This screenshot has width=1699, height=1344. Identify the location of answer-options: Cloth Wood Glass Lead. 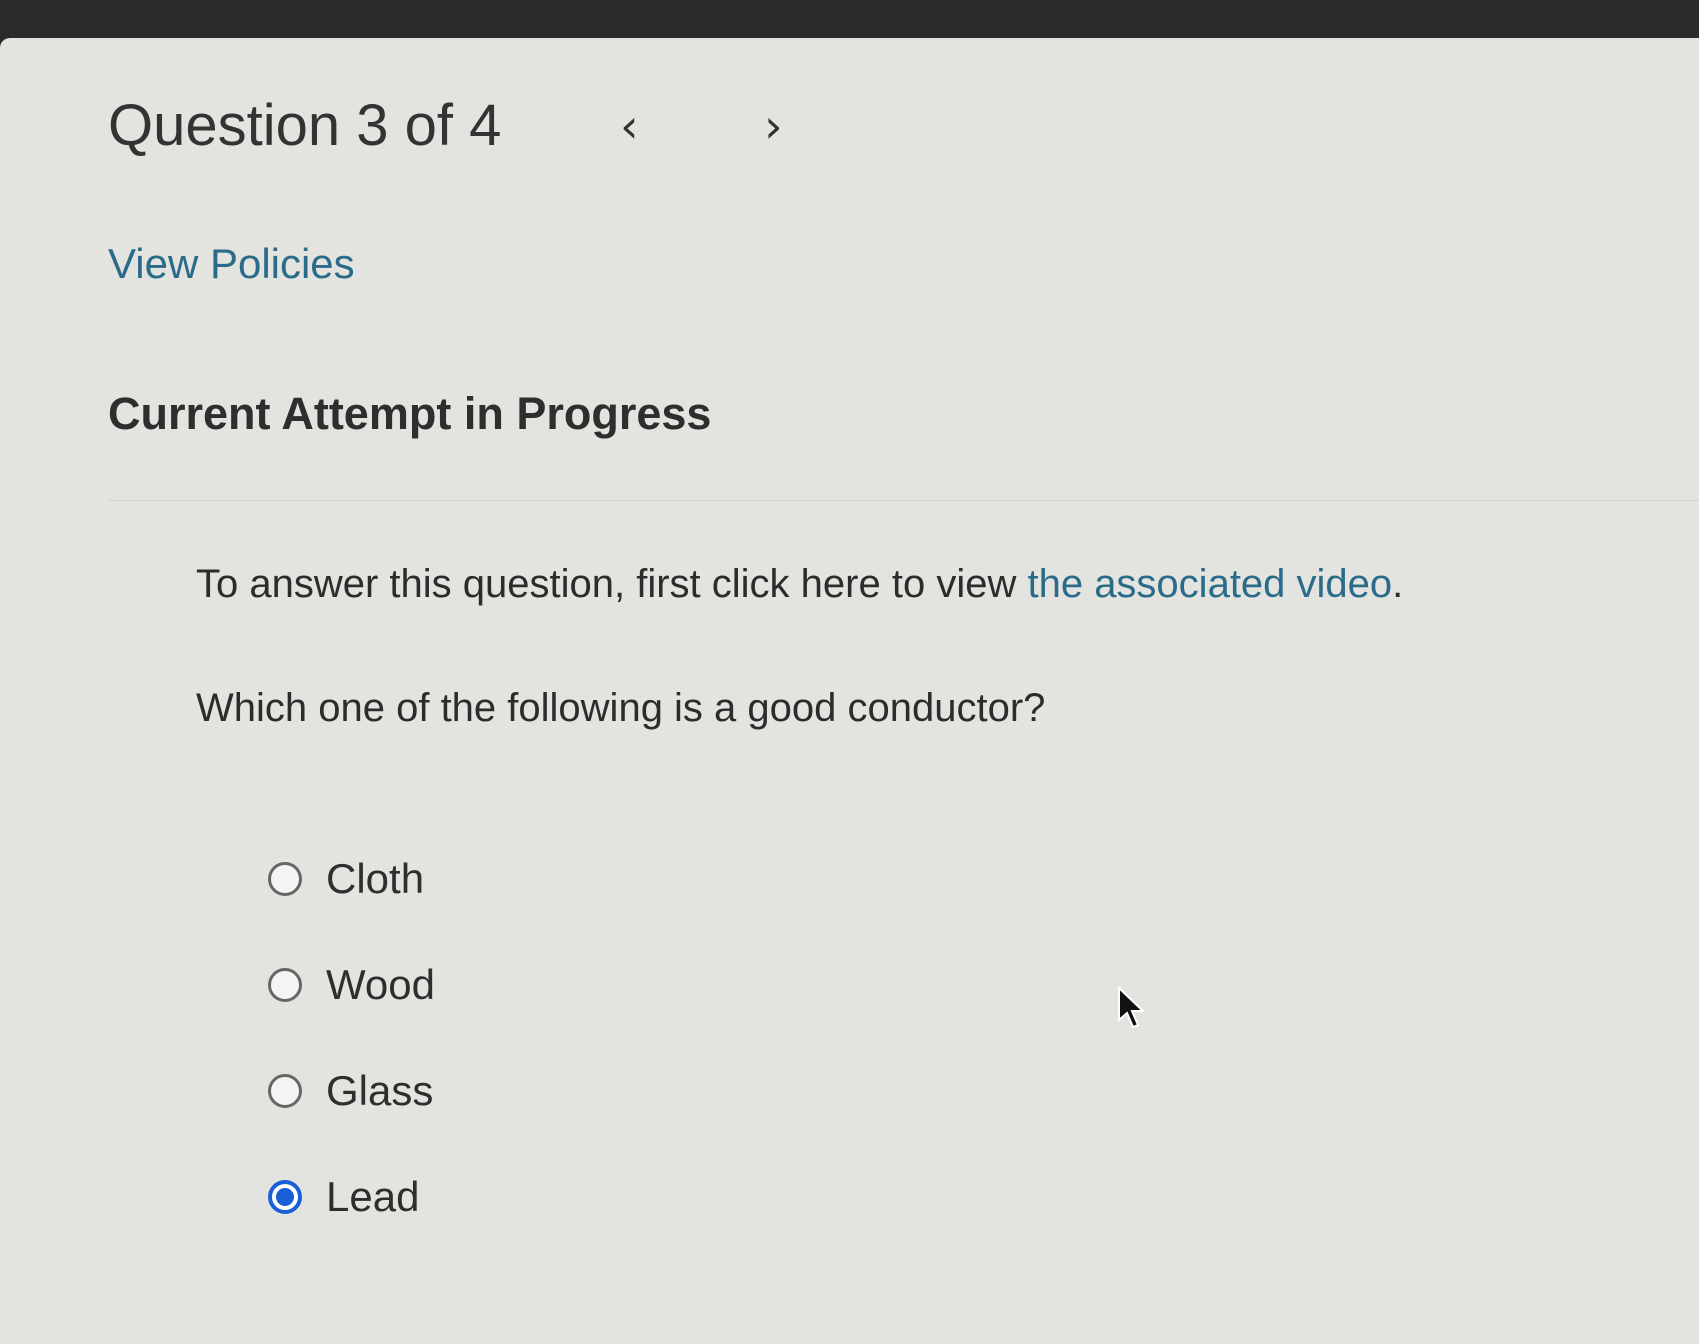
(351, 1038).